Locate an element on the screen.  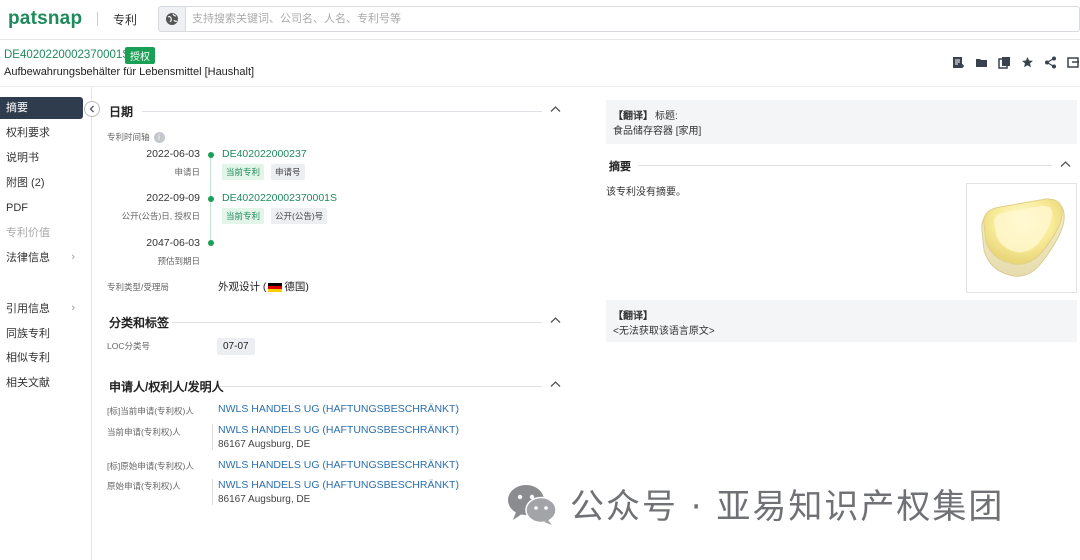
application-number-link: DE402022000237 is located at coordinates (264, 154).